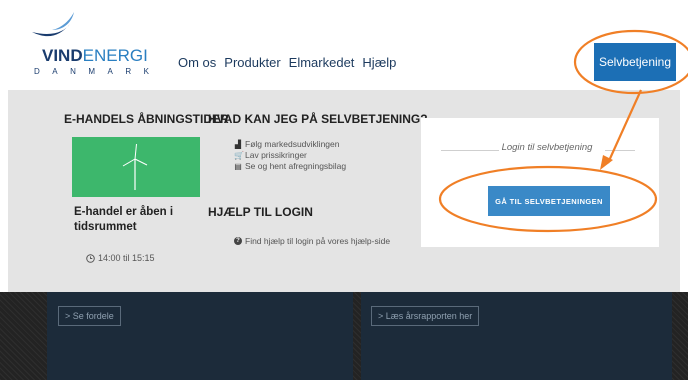 The height and width of the screenshot is (380, 688). I want to click on annotation-ellipse-login, so click(548, 199).